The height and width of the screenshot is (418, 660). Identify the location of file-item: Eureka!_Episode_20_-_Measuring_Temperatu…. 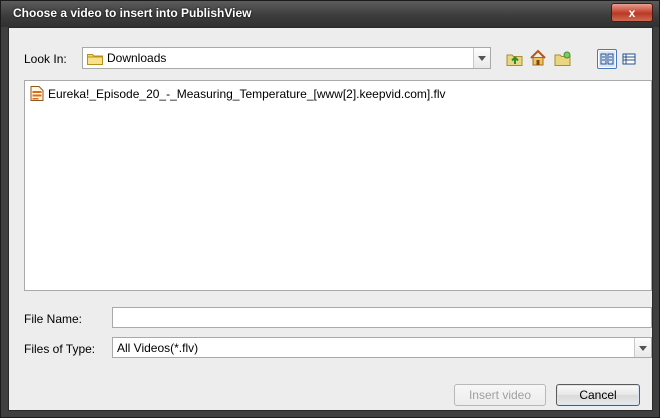
(238, 93).